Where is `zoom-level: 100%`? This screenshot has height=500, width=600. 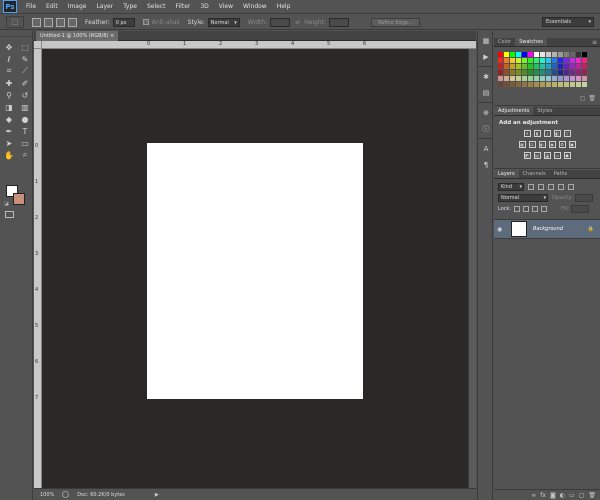 zoom-level: 100% is located at coordinates (47, 495).